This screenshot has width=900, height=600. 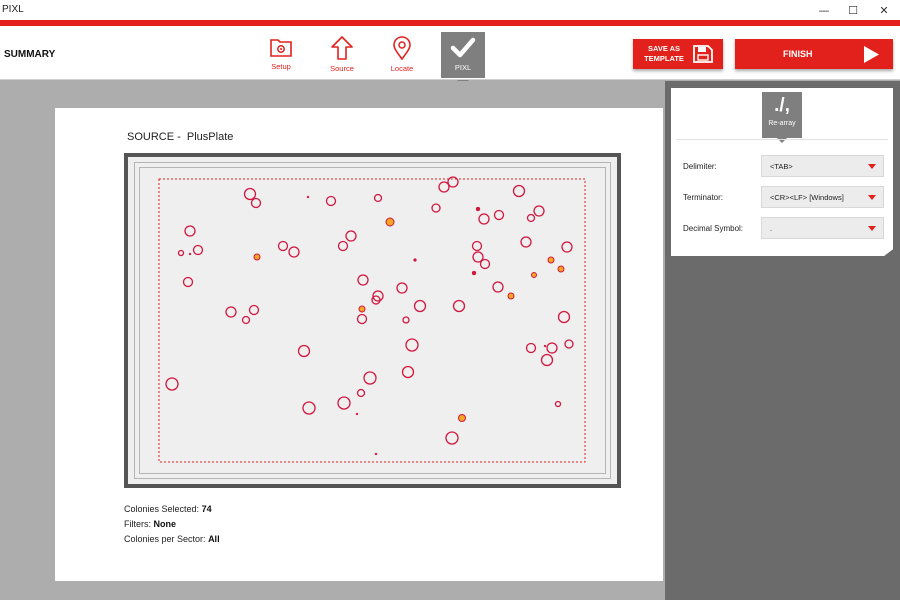 What do you see at coordinates (664, 48) in the screenshot?
I see `save-template-line1: SAVE AS` at bounding box center [664, 48].